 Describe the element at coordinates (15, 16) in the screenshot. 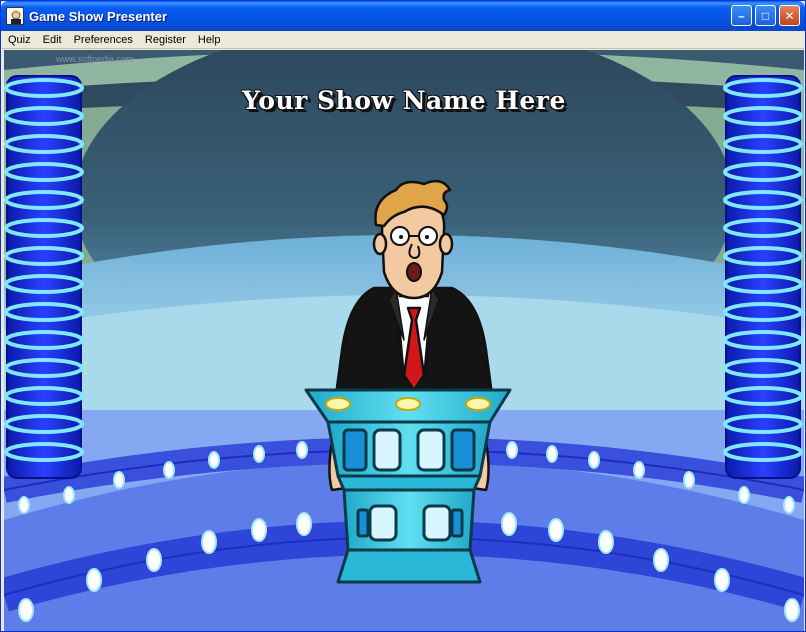

I see `app-icon` at that location.